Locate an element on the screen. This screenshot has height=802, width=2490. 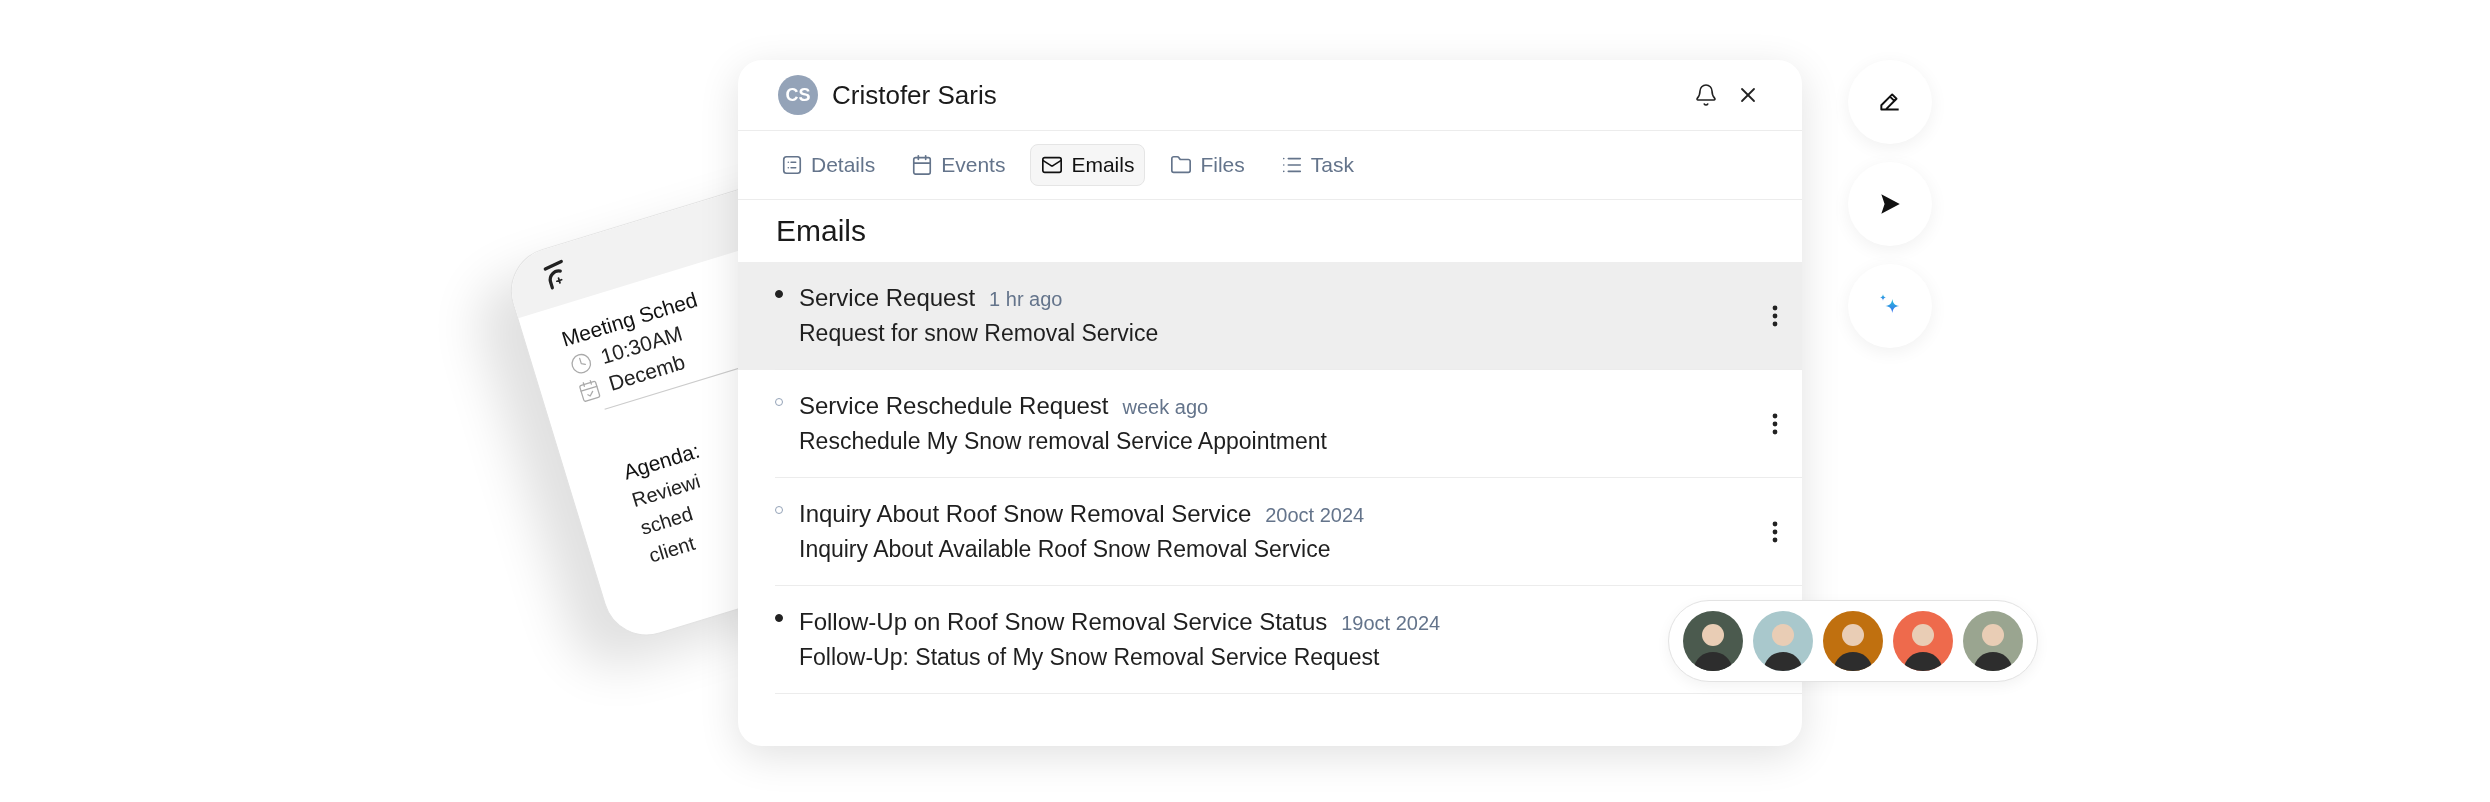
email-time: 1 hr ago is located at coordinates (1026, 299).